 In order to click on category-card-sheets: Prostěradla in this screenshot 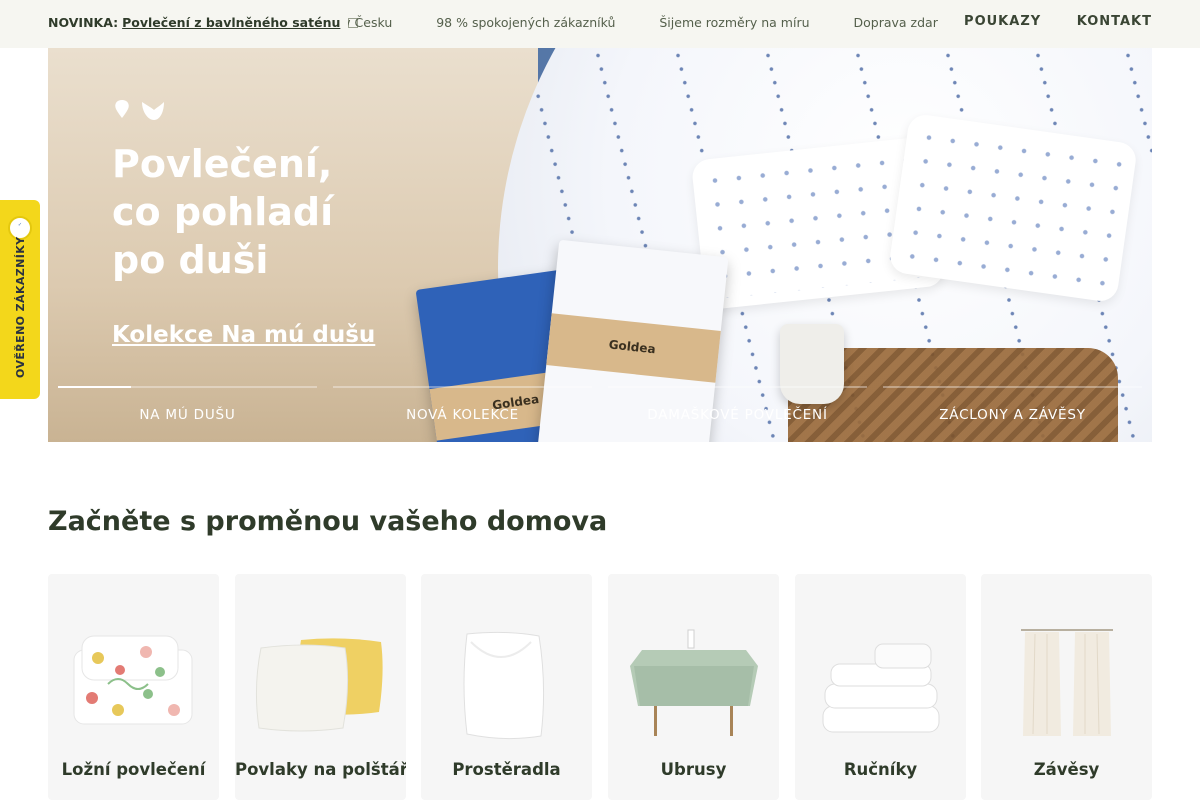, I will do `click(506, 687)`.